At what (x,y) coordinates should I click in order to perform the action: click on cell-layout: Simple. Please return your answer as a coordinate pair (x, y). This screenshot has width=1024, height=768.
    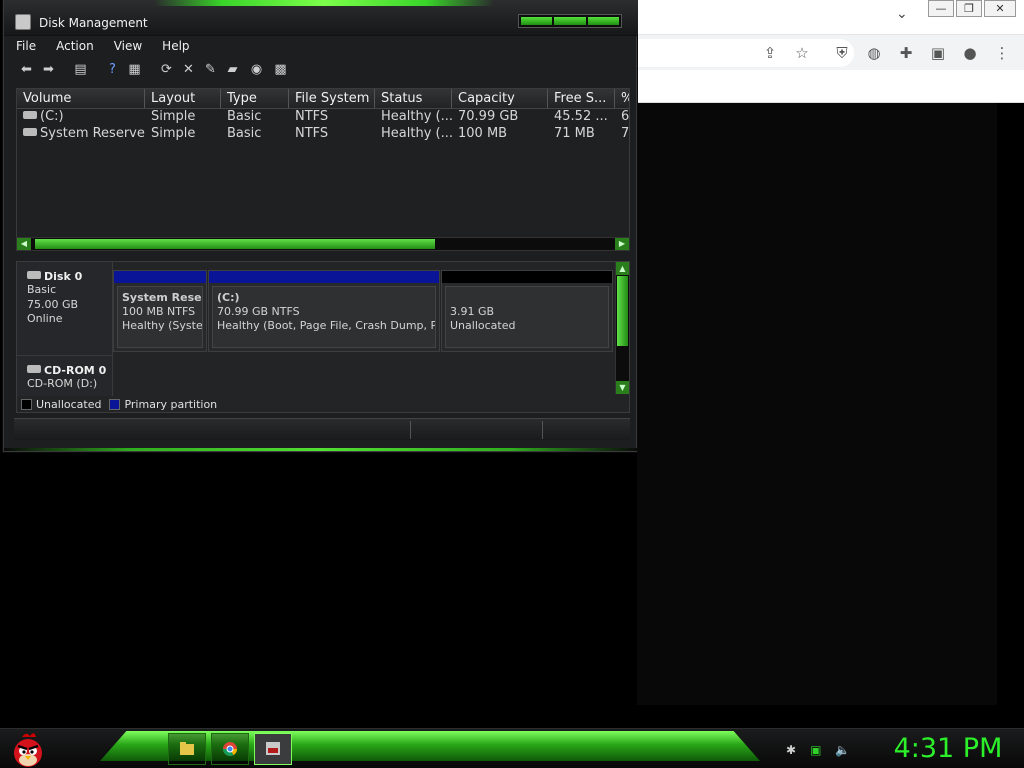
    Looking at the image, I should click on (173, 133).